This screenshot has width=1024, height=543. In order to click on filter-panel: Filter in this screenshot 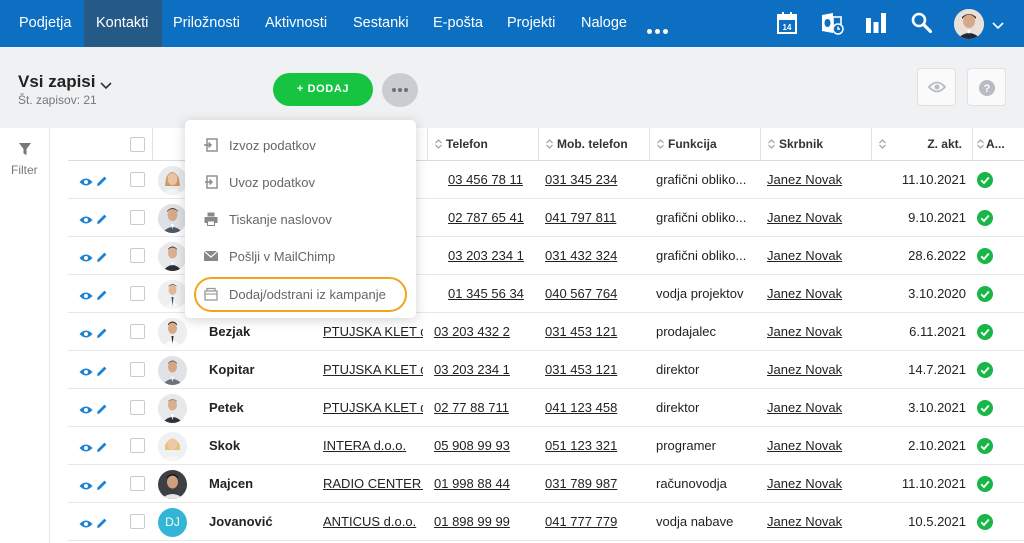, I will do `click(25, 335)`.